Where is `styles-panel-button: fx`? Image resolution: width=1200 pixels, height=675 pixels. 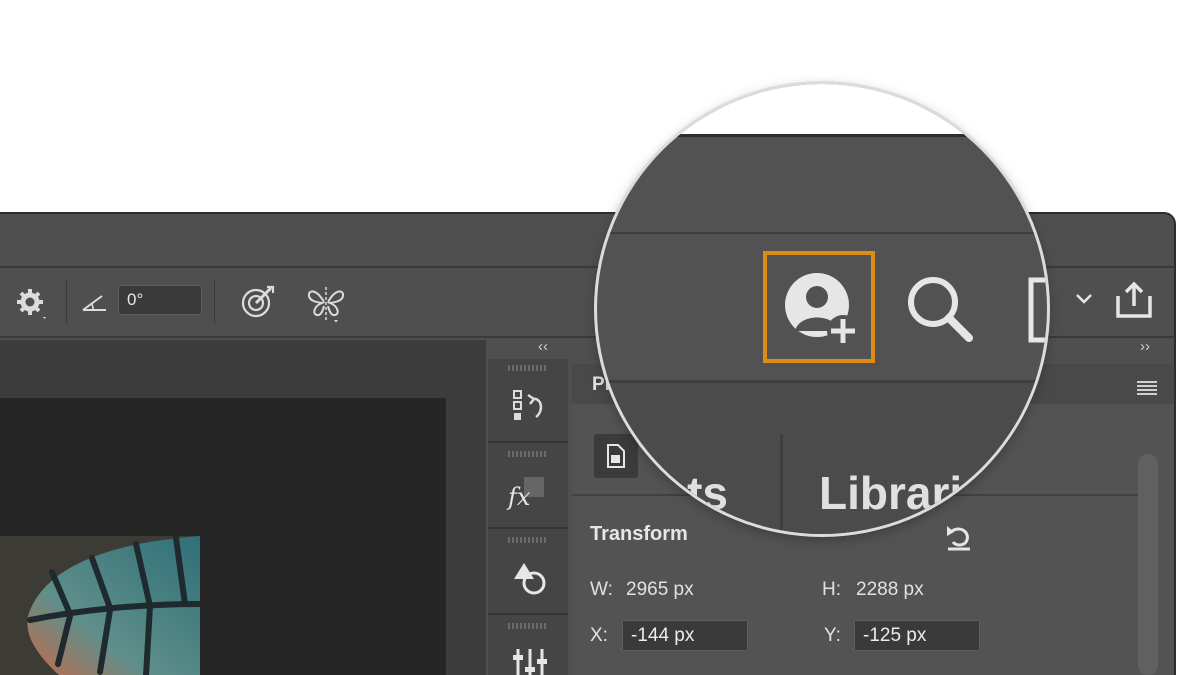
styles-panel-button: fx is located at coordinates (528, 487).